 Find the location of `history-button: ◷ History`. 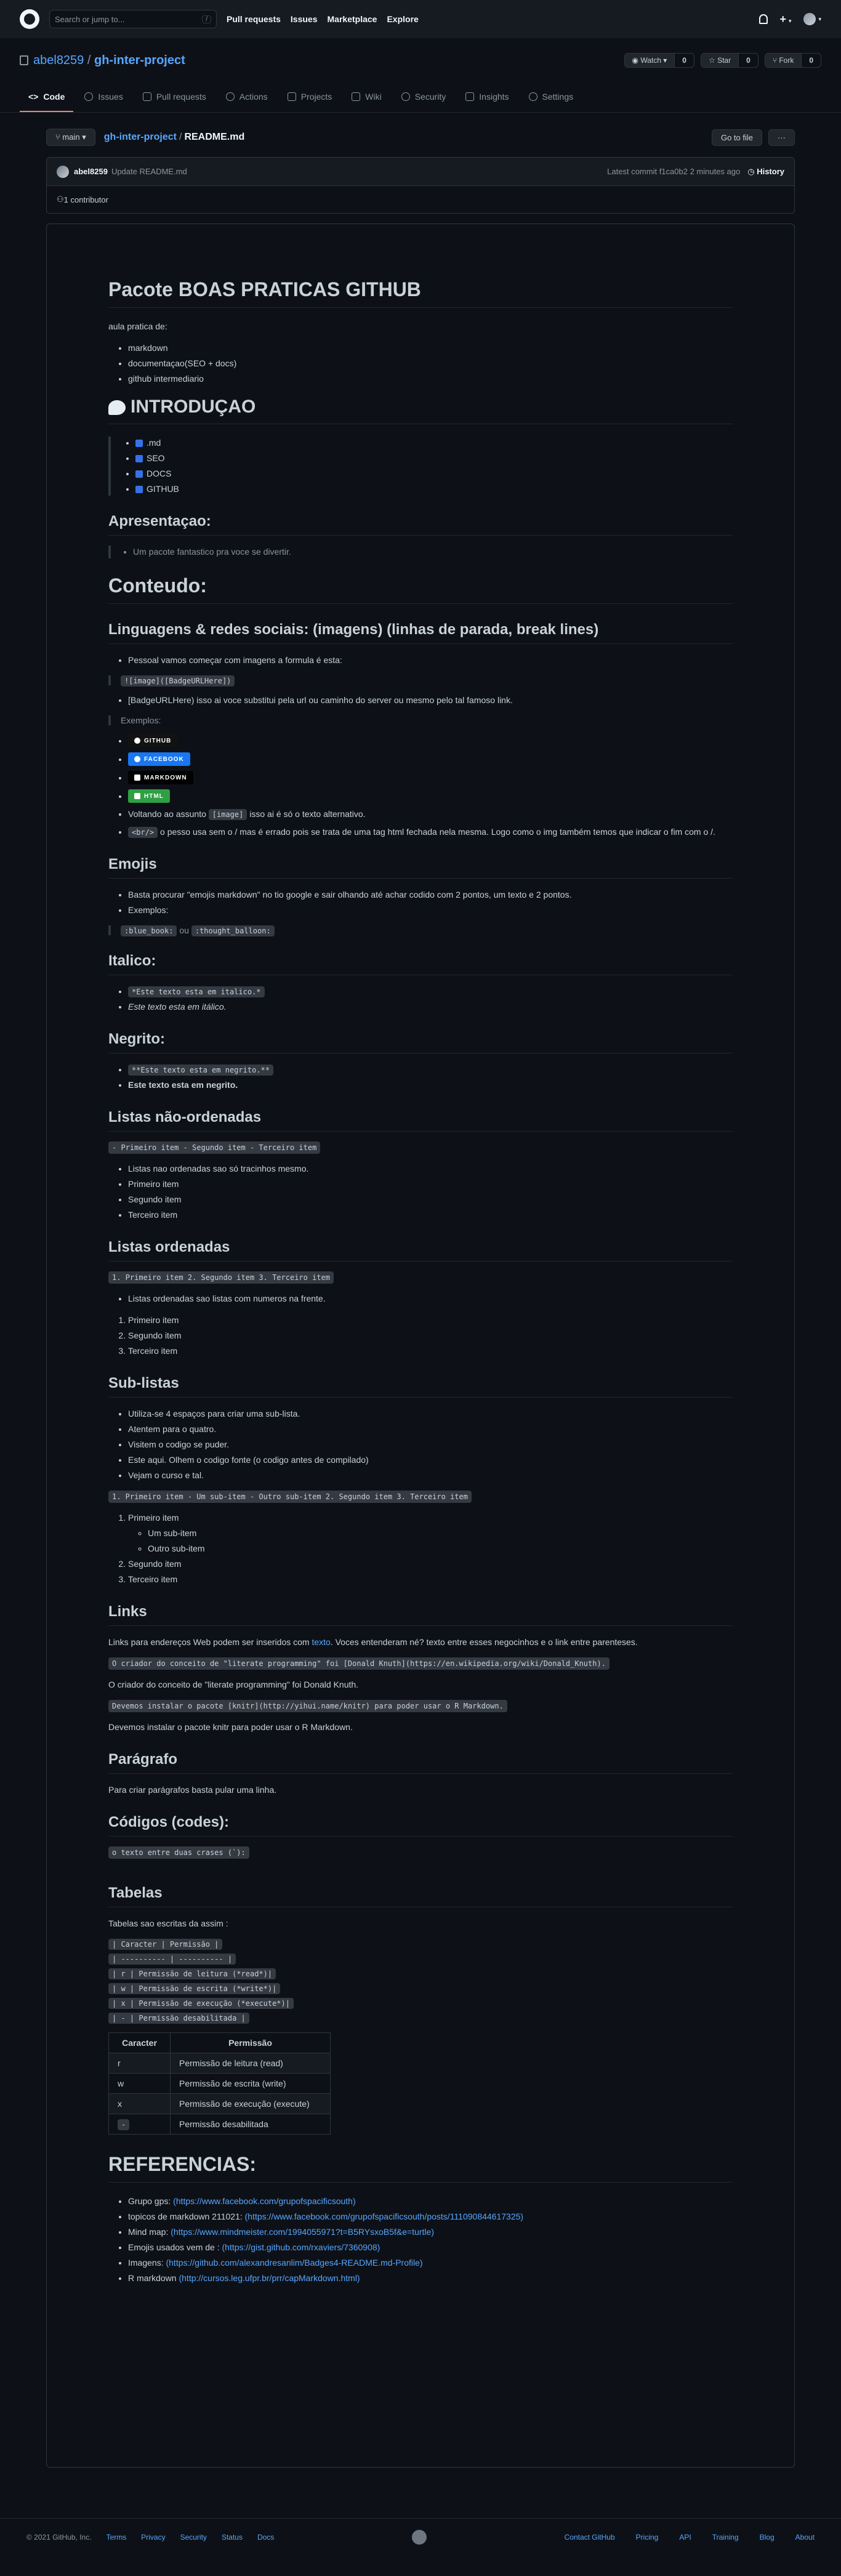

history-button: ◷ History is located at coordinates (765, 172).